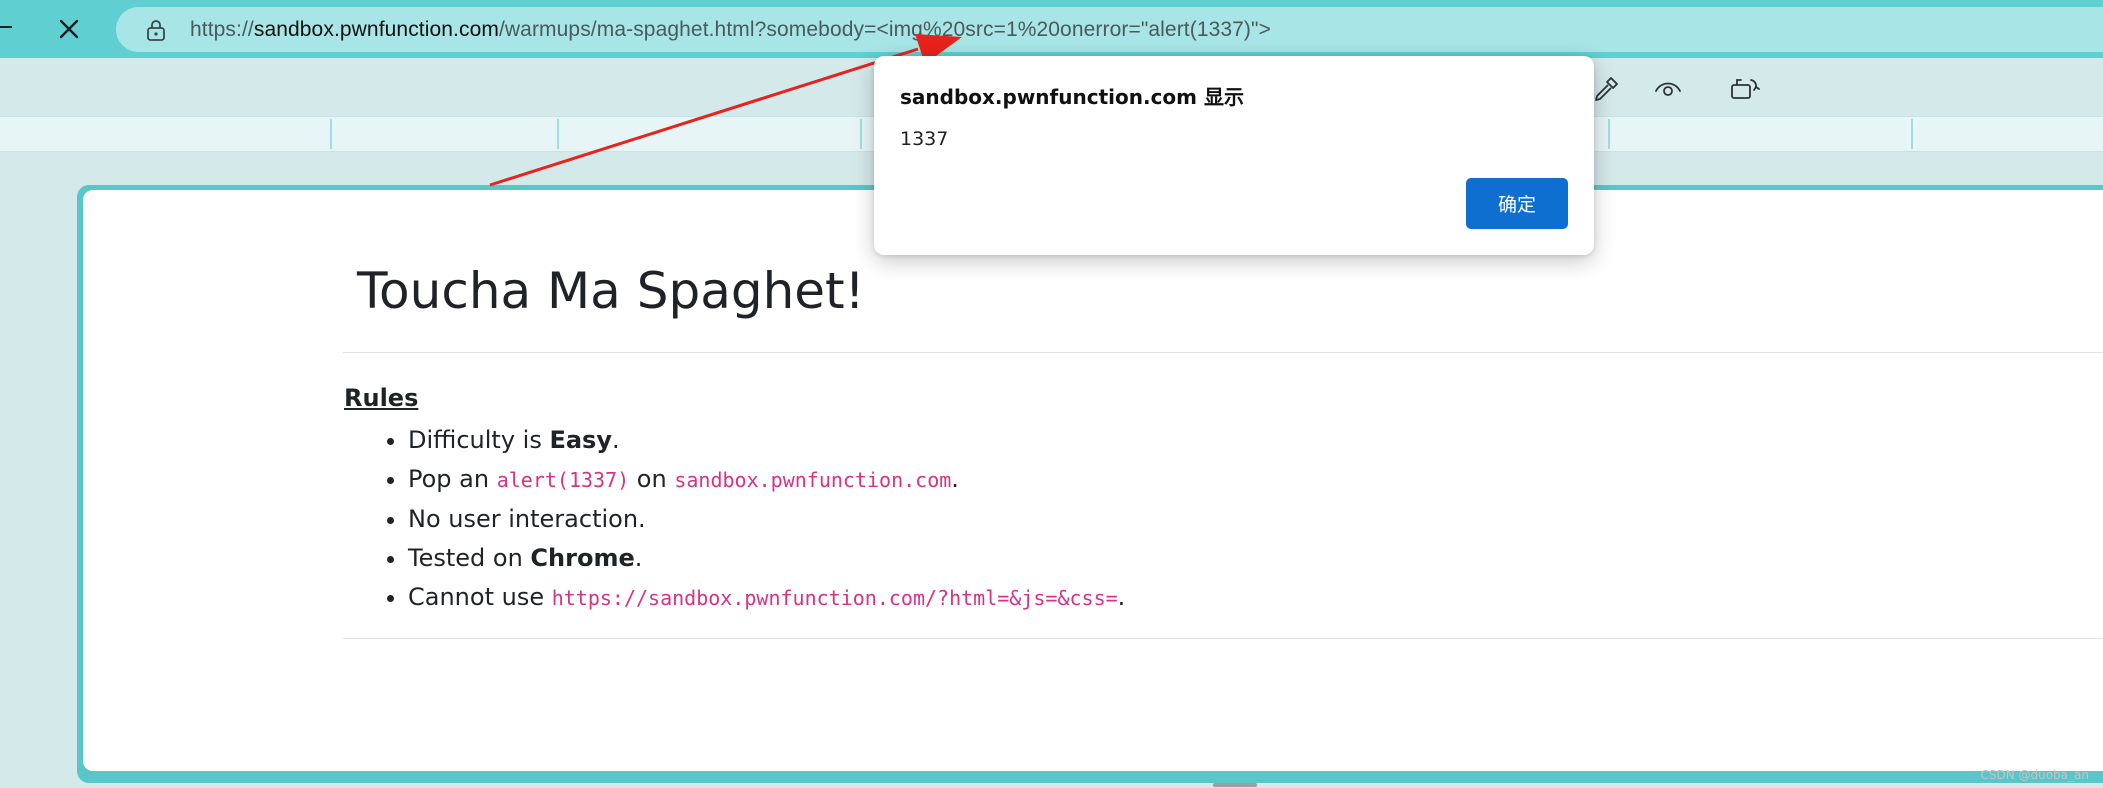  Describe the element at coordinates (376, 29) in the screenshot. I see `url-host: sandbox.pwnfunction.com` at that location.